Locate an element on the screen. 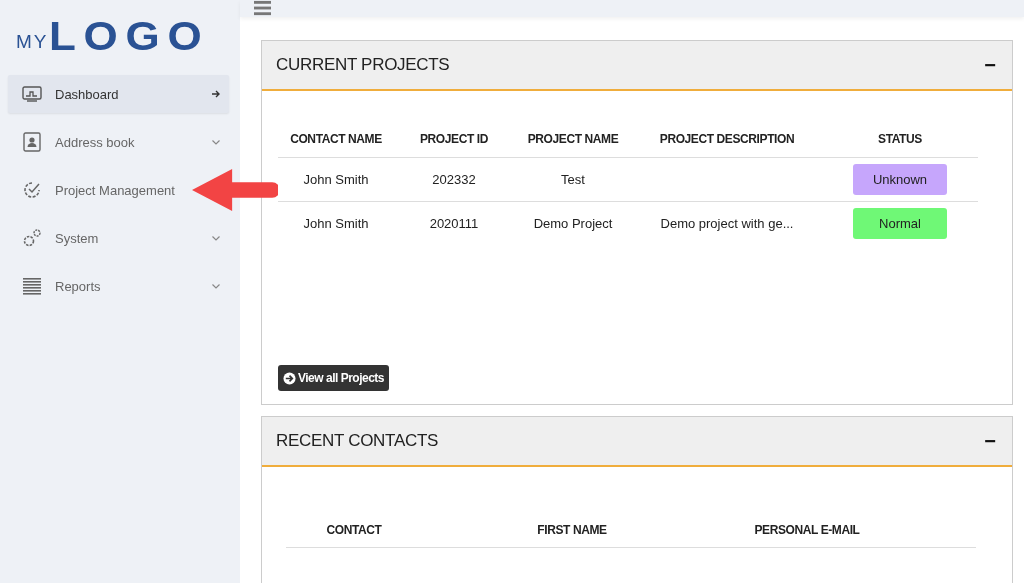 Image resolution: width=1024 pixels, height=583 pixels. sidebar-item: Project Management is located at coordinates (98, 190).